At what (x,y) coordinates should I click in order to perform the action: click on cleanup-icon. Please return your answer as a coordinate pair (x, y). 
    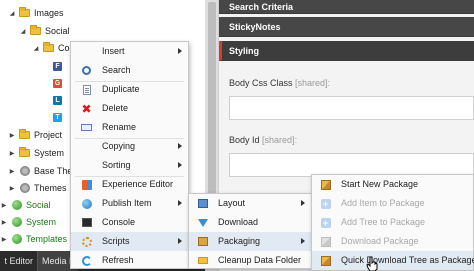
    Looking at the image, I should click on (202, 260).